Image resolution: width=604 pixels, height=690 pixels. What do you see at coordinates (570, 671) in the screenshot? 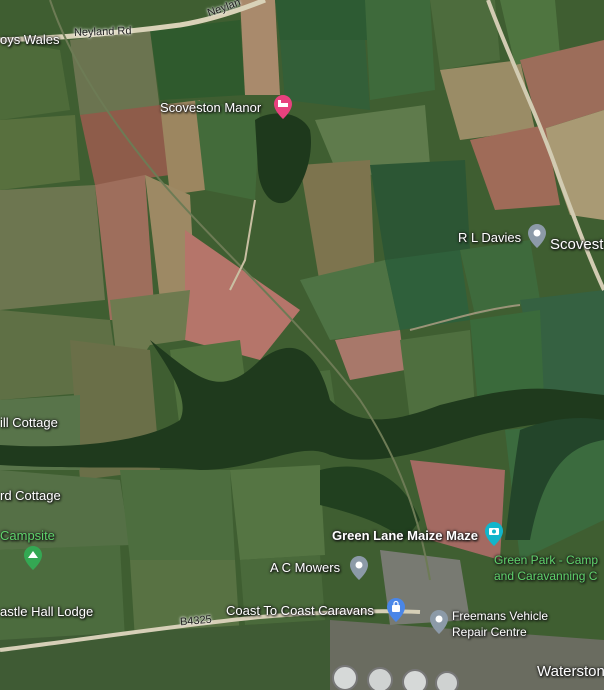
I see `place-label-waterston: Waterston` at bounding box center [570, 671].